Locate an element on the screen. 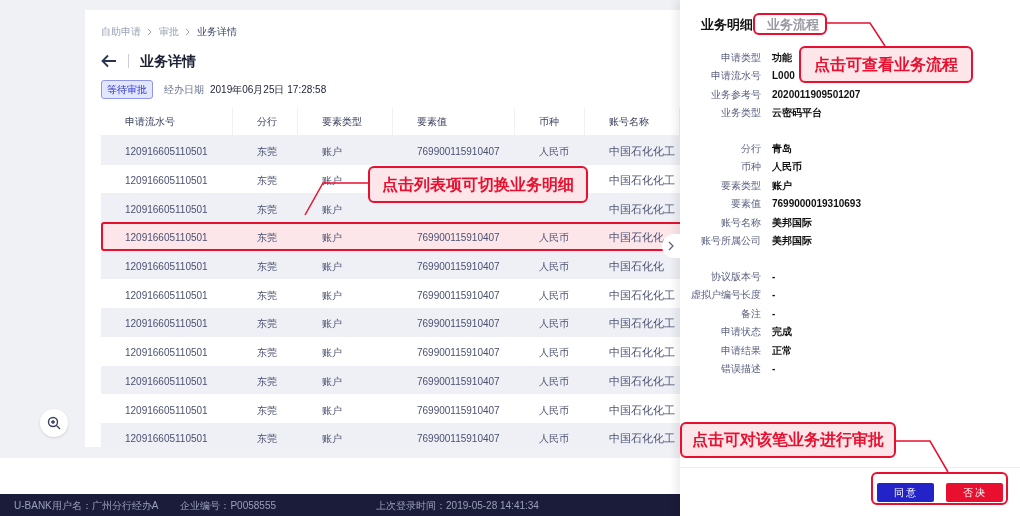 This screenshot has height=516, width=1020. field-label: 业务参考号 is located at coordinates (735, 94).